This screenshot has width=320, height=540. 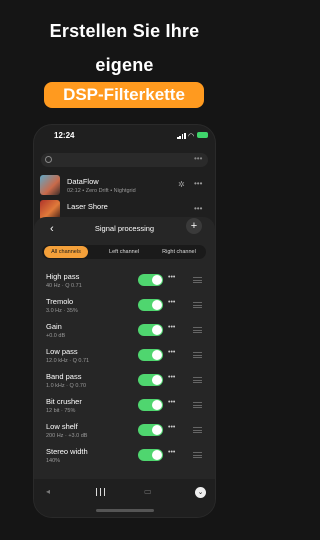 I want to click on effect-name: Gain, so click(x=54, y=326).